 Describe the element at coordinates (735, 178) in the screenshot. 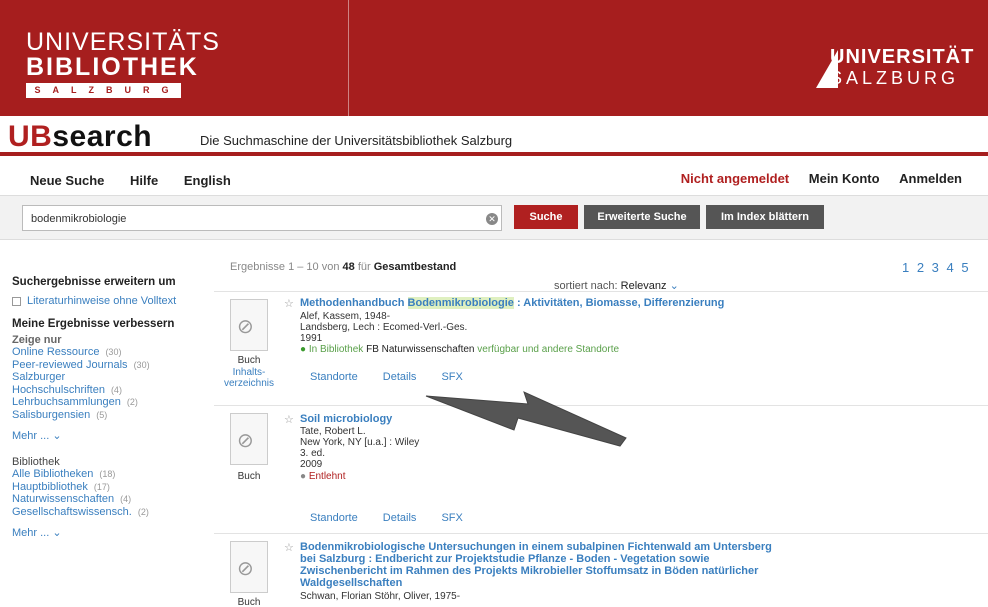

I see `login-status: Nicht angemeldet` at that location.